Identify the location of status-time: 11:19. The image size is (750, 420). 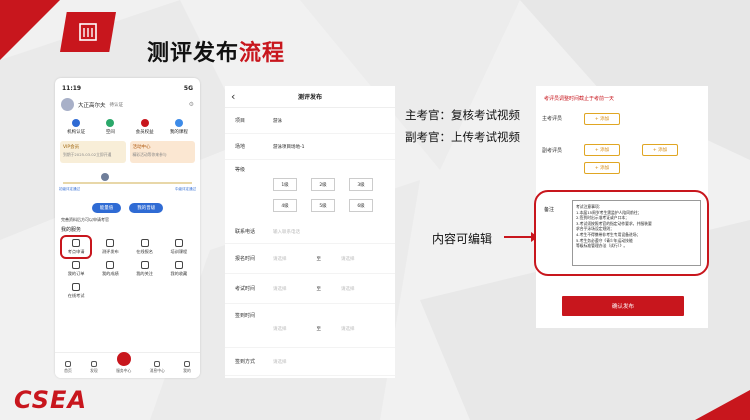
(72, 88).